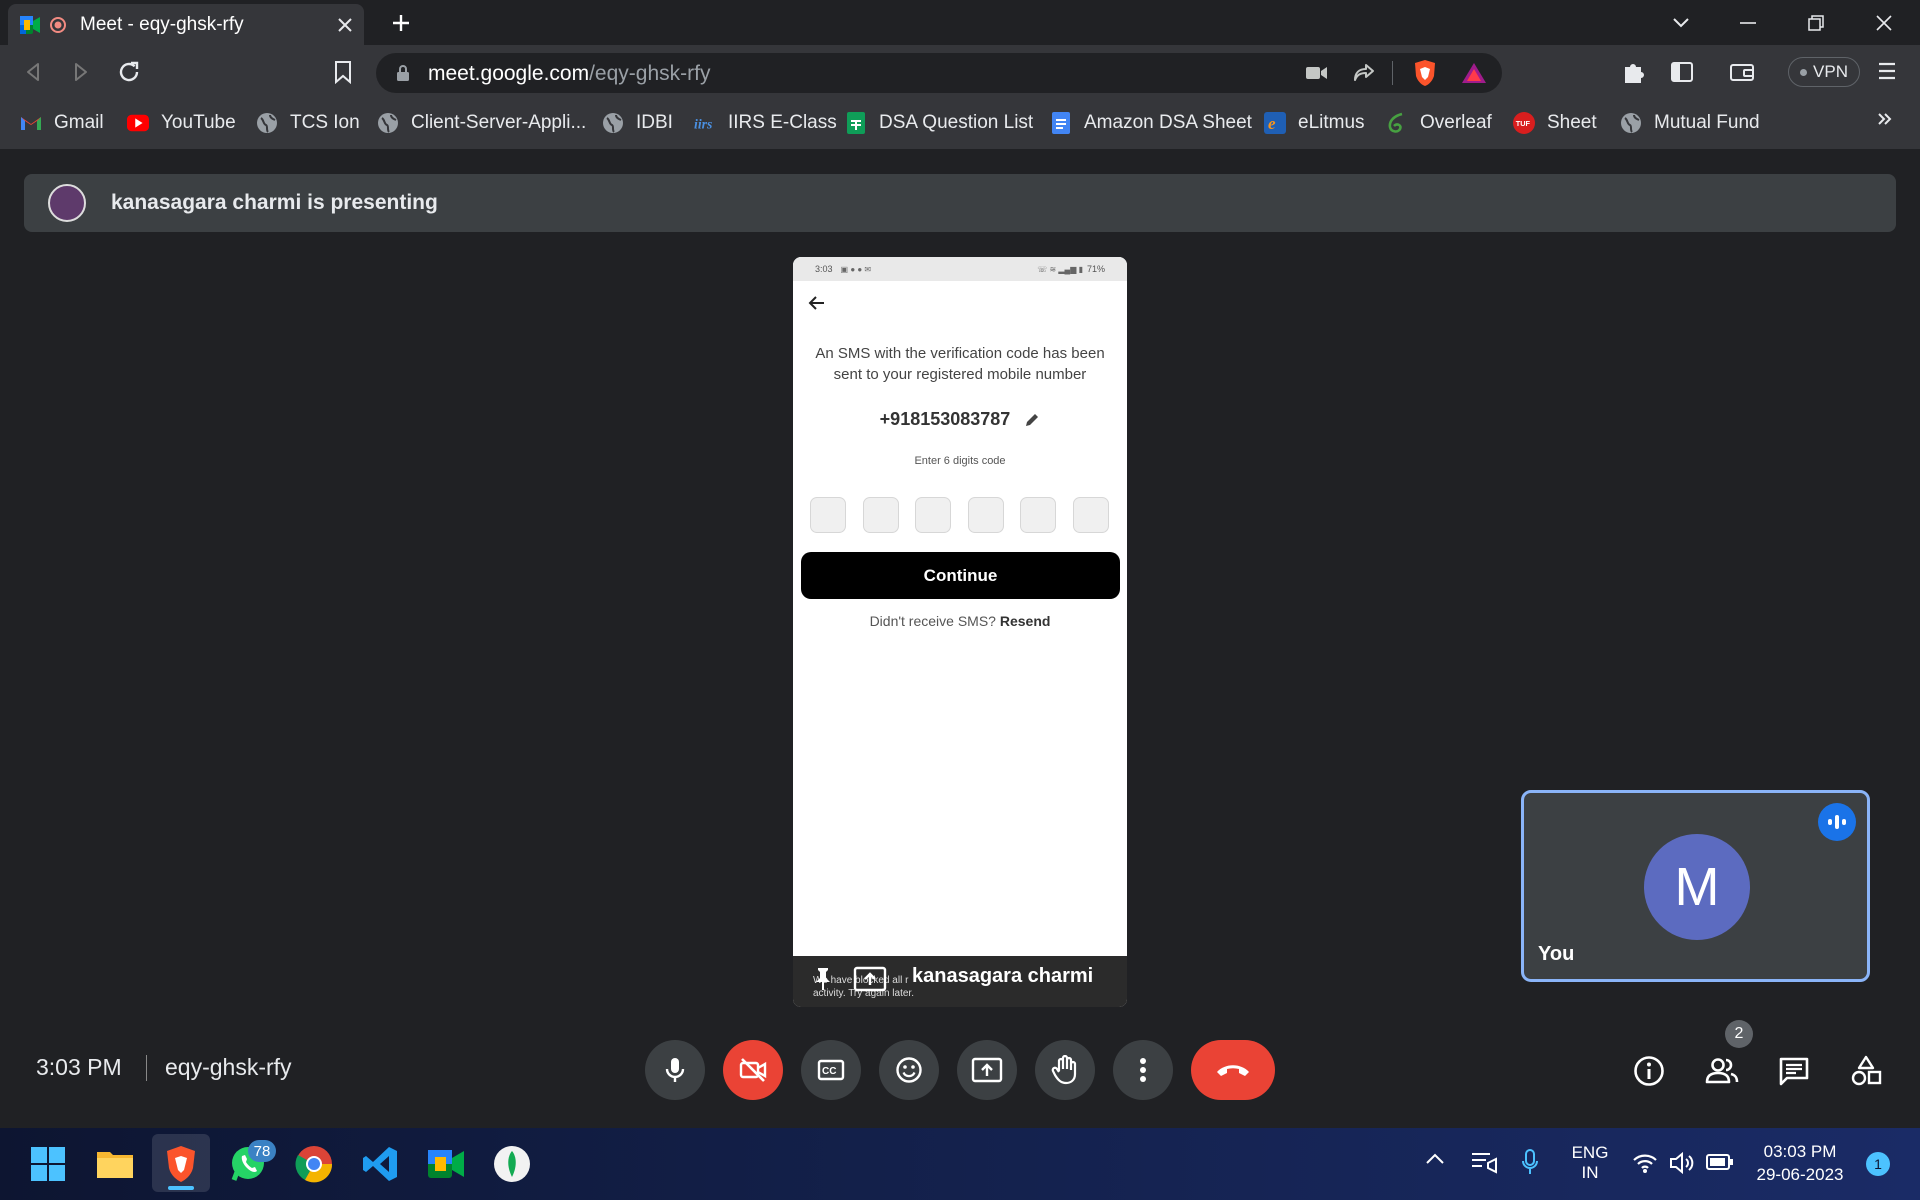  I want to click on activities-button, so click(1866, 1071).